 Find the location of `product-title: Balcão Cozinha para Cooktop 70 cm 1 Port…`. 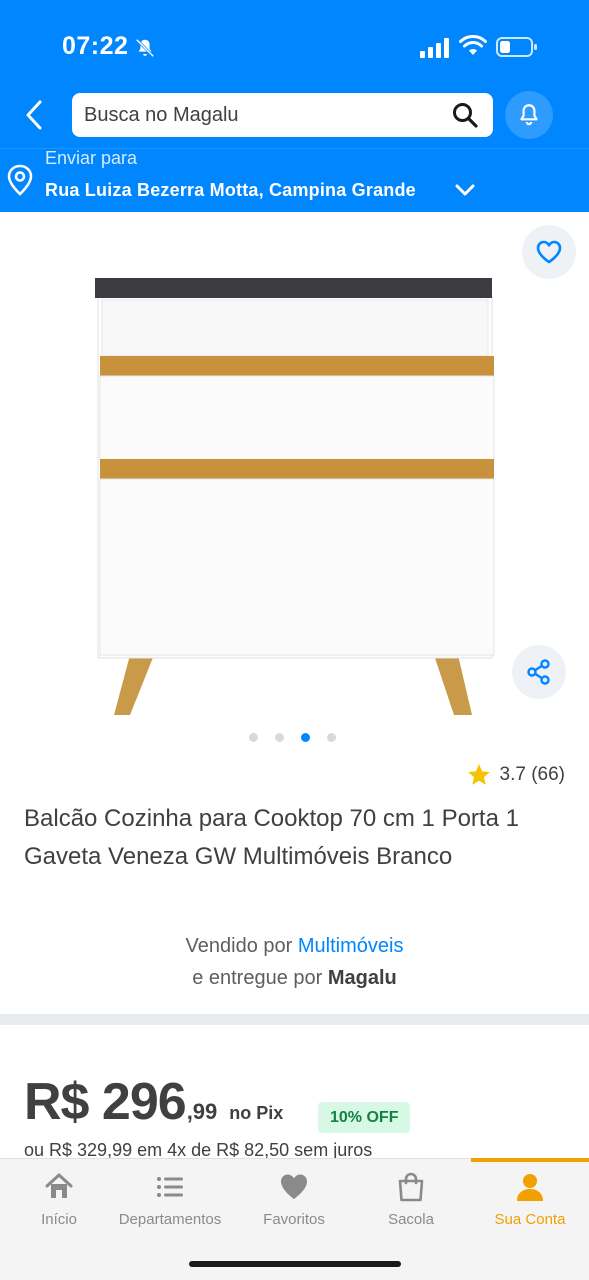

product-title: Balcão Cozinha para Cooktop 70 cm 1 Port… is located at coordinates (271, 837).